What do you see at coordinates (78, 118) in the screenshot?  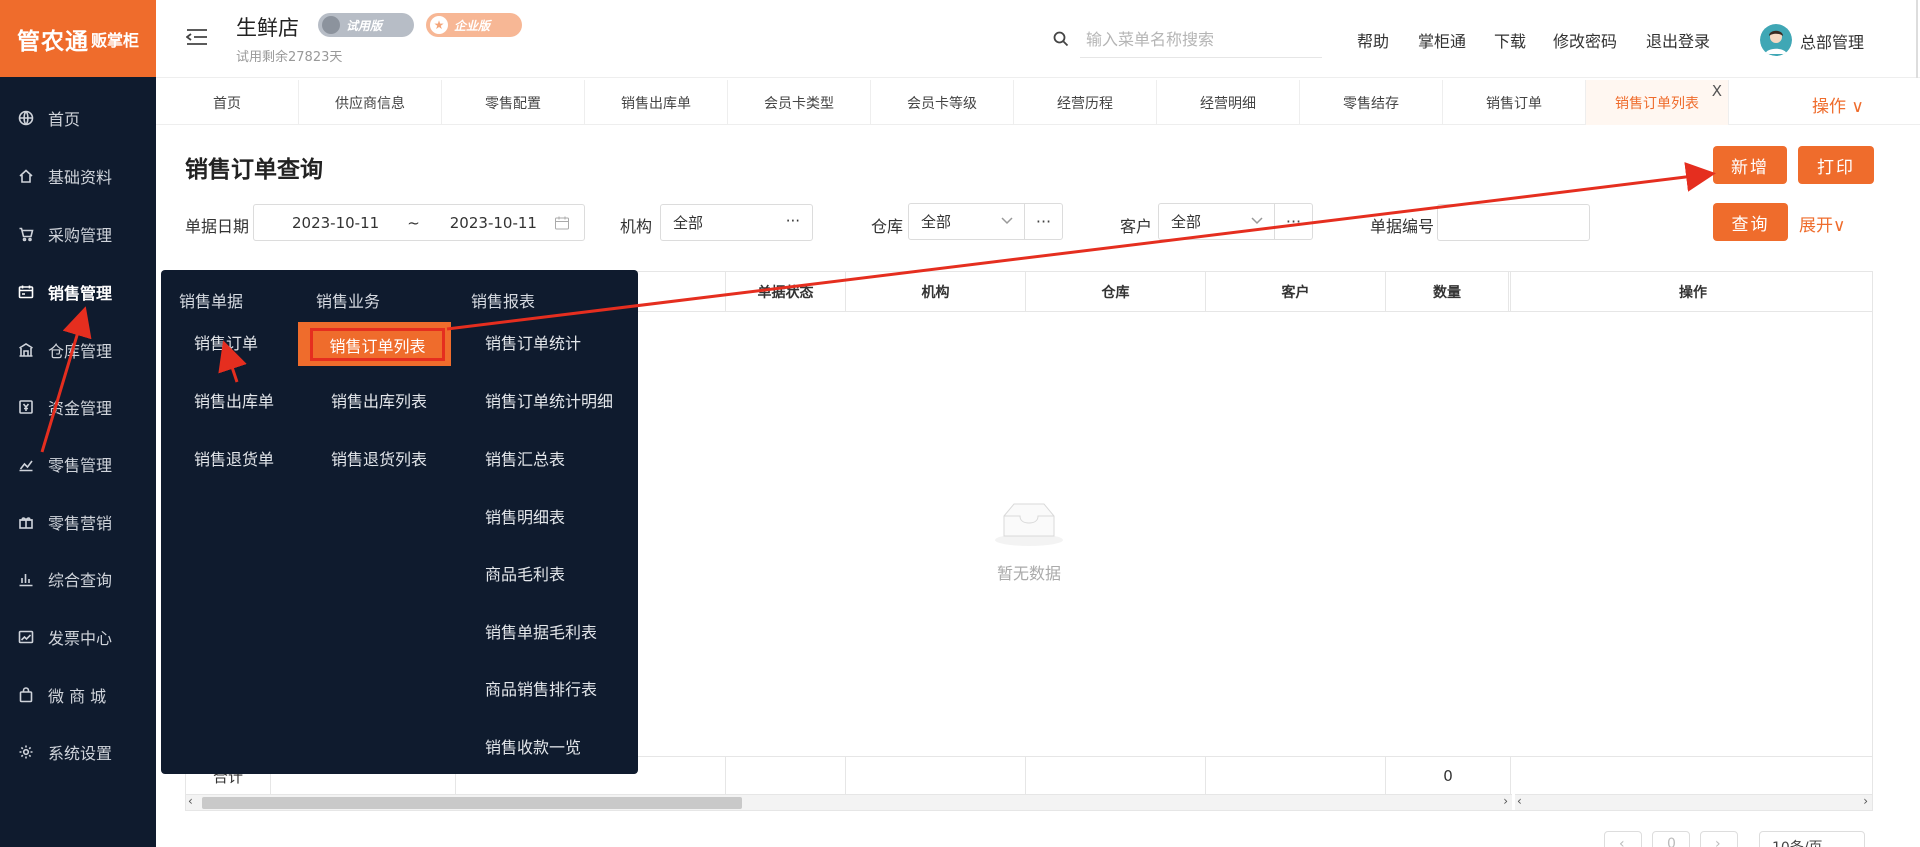 I see `sidebar-item-home: 首页` at bounding box center [78, 118].